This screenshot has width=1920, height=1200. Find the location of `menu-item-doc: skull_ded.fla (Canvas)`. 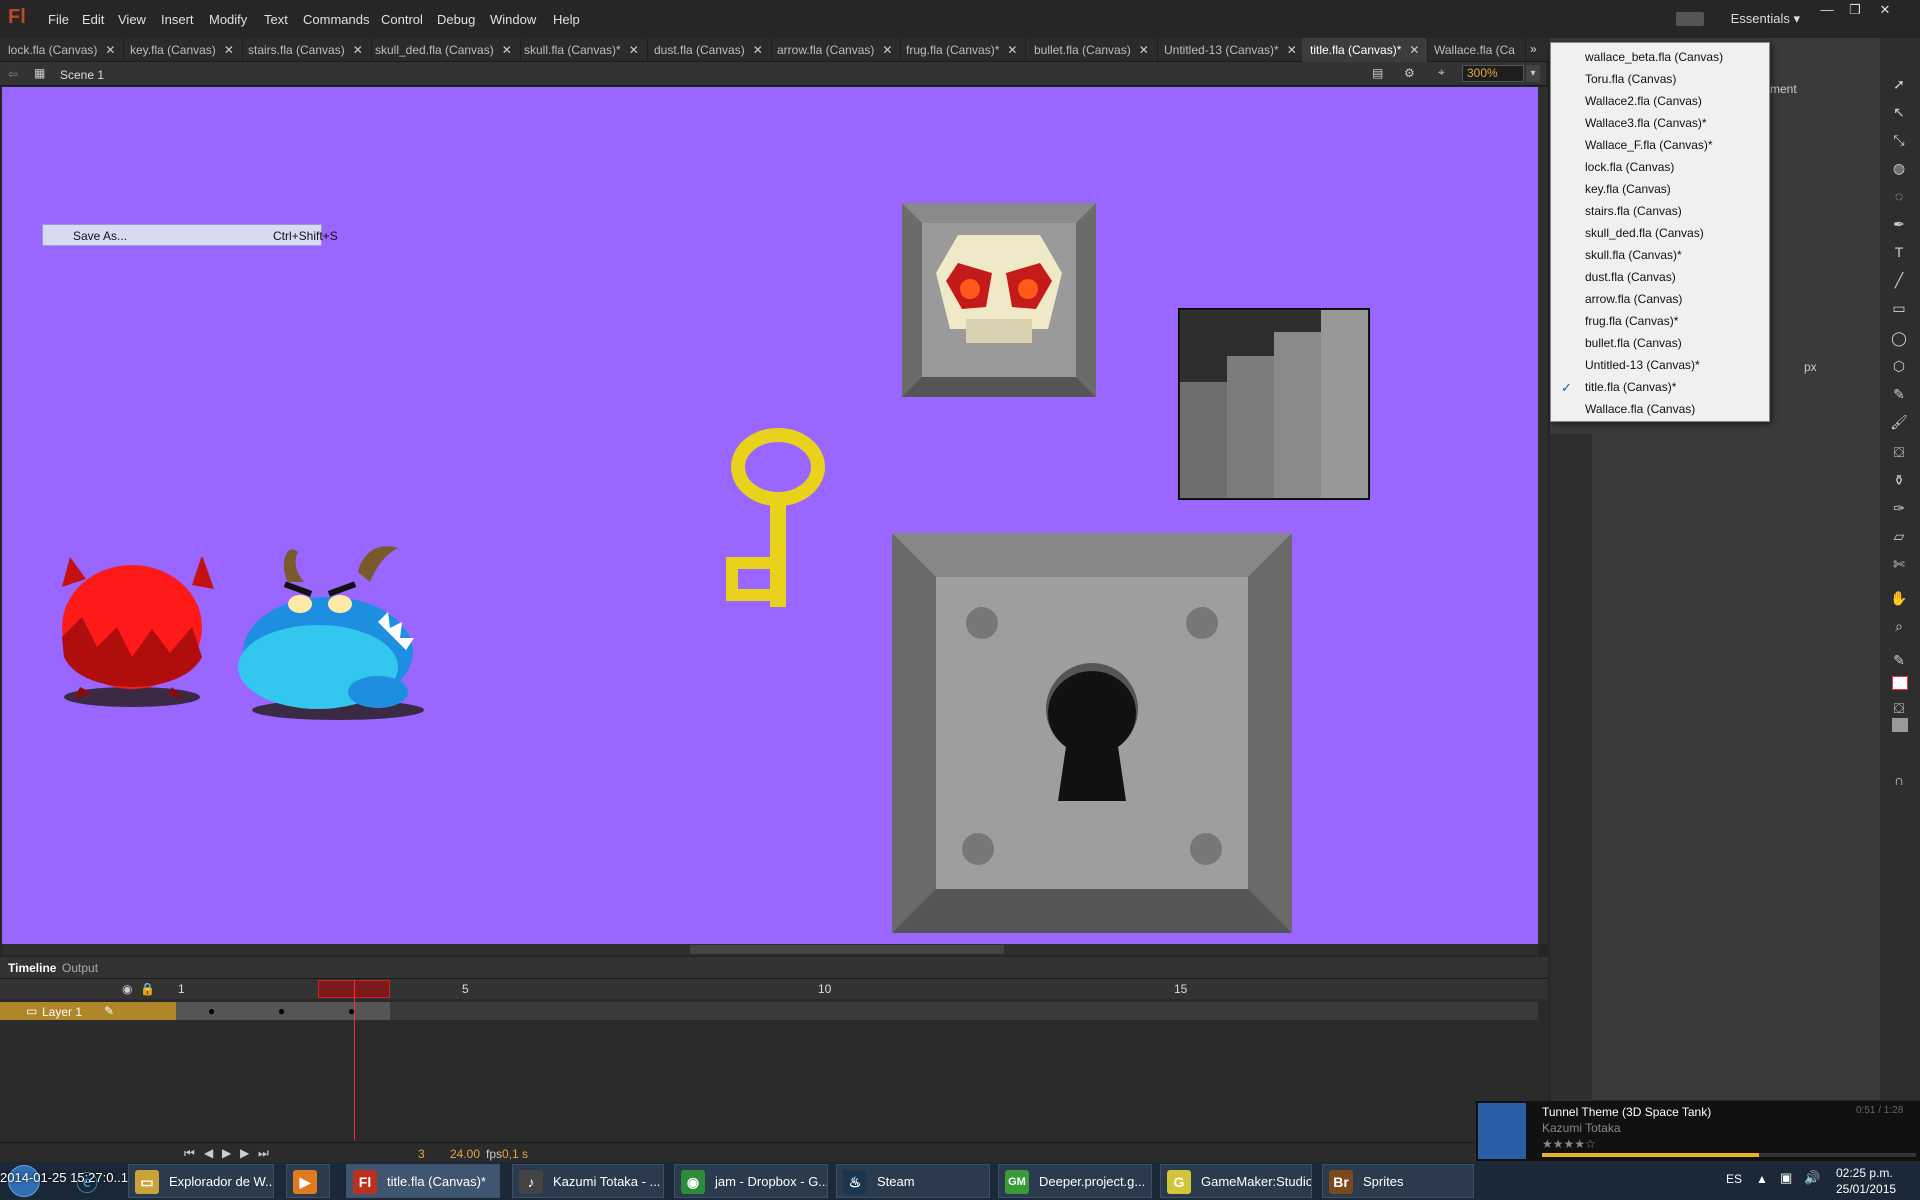

menu-item-doc: skull_ded.fla (Canvas) is located at coordinates (1660, 232).